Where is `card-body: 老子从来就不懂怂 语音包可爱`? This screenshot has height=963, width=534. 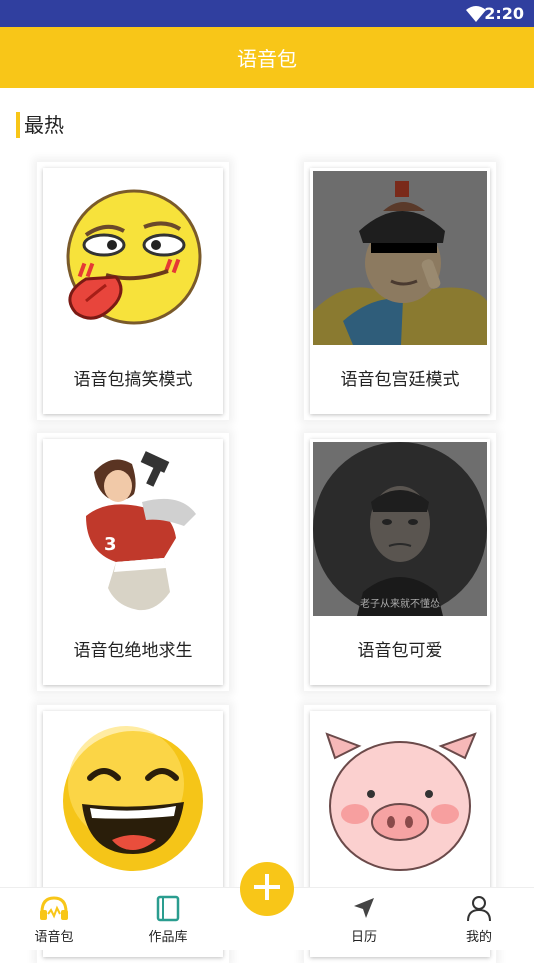
card-body: 老子从来就不懂怂 语音包可爱 is located at coordinates (400, 562).